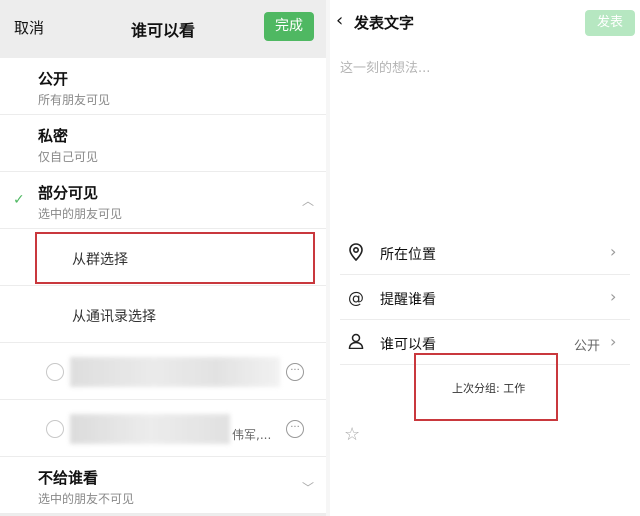 The width and height of the screenshot is (640, 516). What do you see at coordinates (339, 20) in the screenshot?
I see `back-icon: ‹` at bounding box center [339, 20].